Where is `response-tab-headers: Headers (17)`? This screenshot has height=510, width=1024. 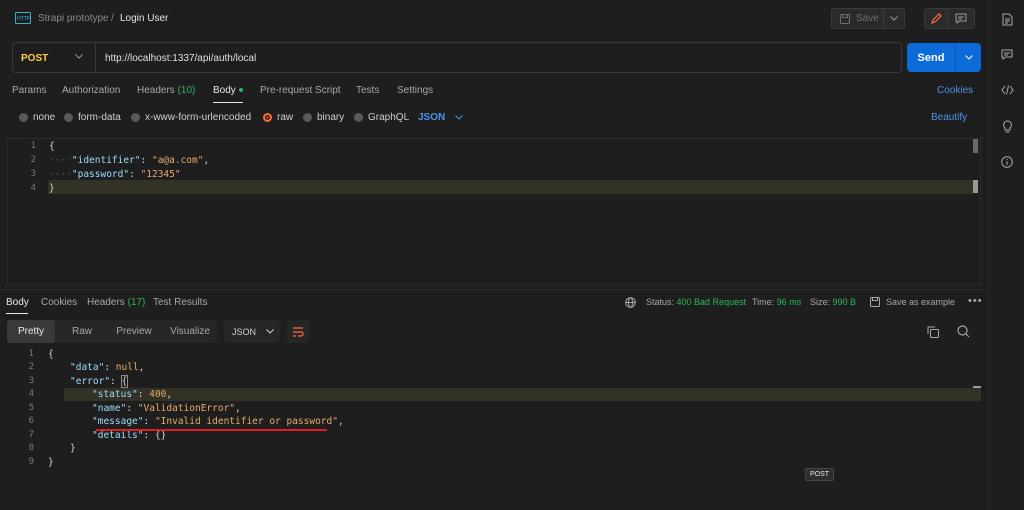 response-tab-headers: Headers (17) is located at coordinates (116, 302).